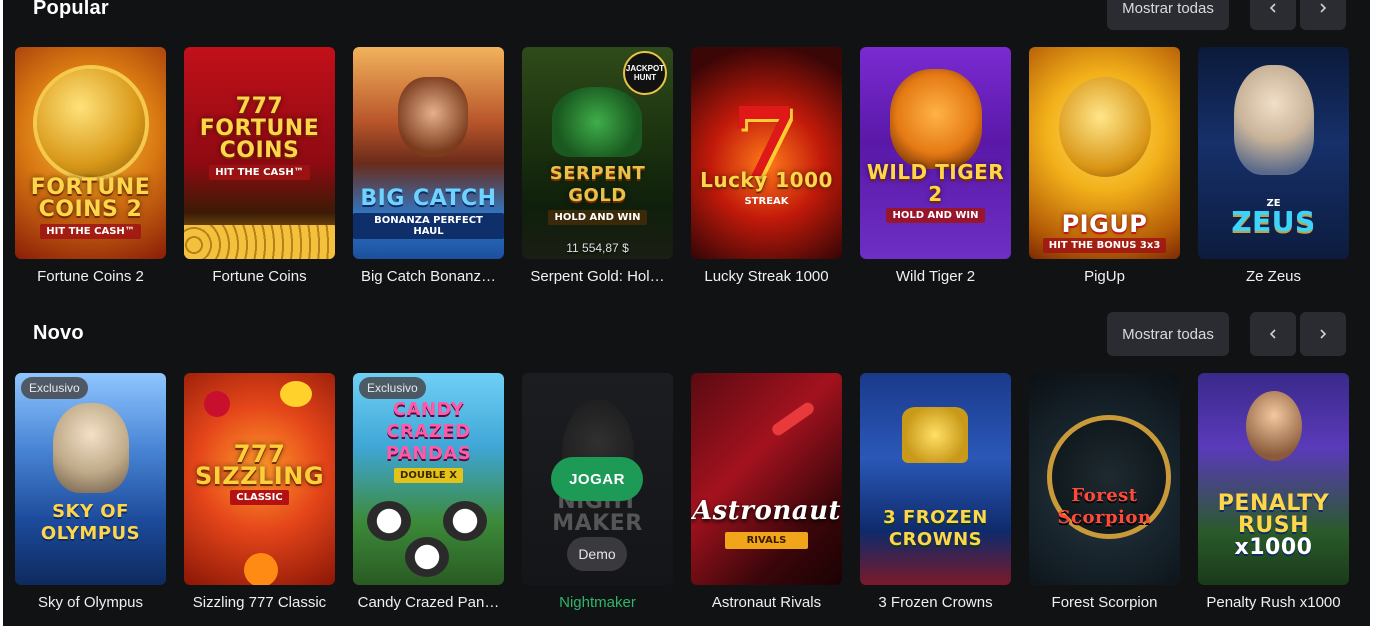 The height and width of the screenshot is (630, 1373). I want to click on game-art-title: Lucky 1000, so click(766, 180).